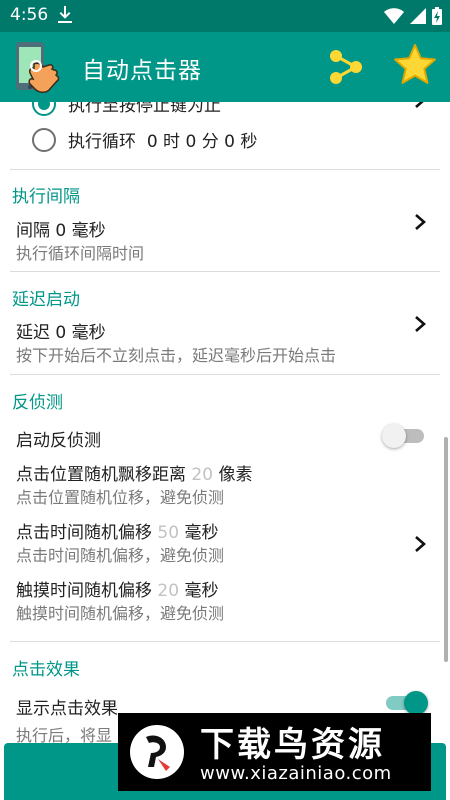  Describe the element at coordinates (117, 533) in the screenshot. I see `click-time-offset-title: 点击时间随机偏移 50 毫秒` at that location.